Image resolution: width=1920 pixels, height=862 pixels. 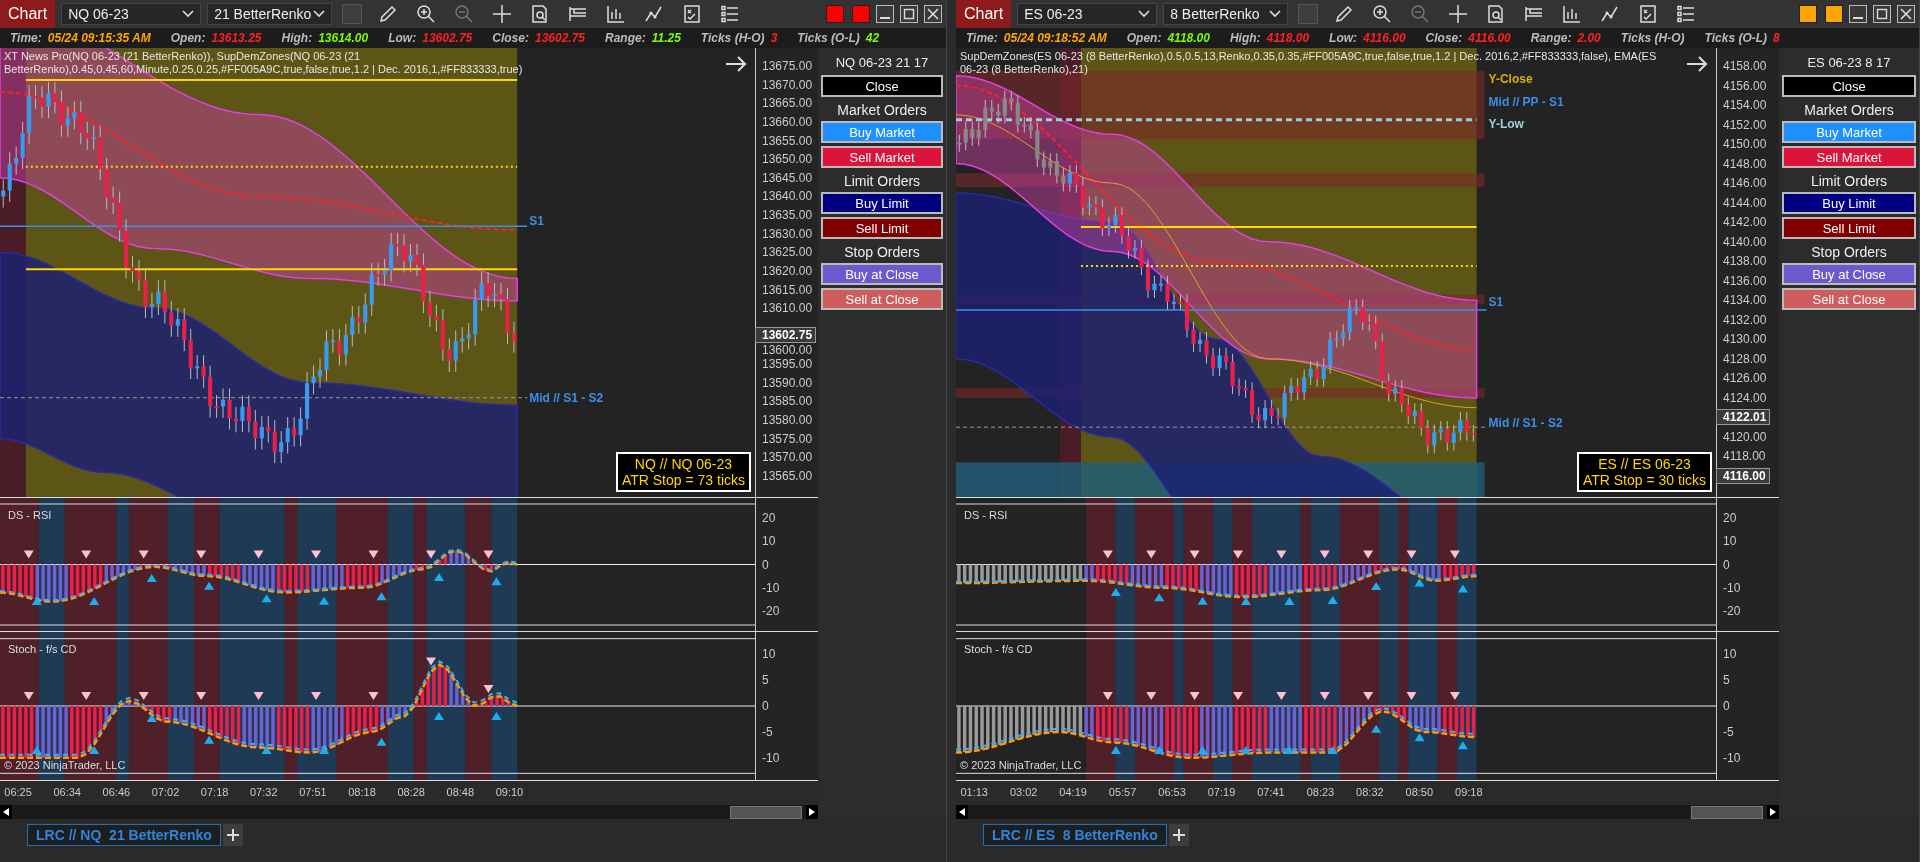 What do you see at coordinates (974, 792) in the screenshot?
I see `time-label: 01:13` at bounding box center [974, 792].